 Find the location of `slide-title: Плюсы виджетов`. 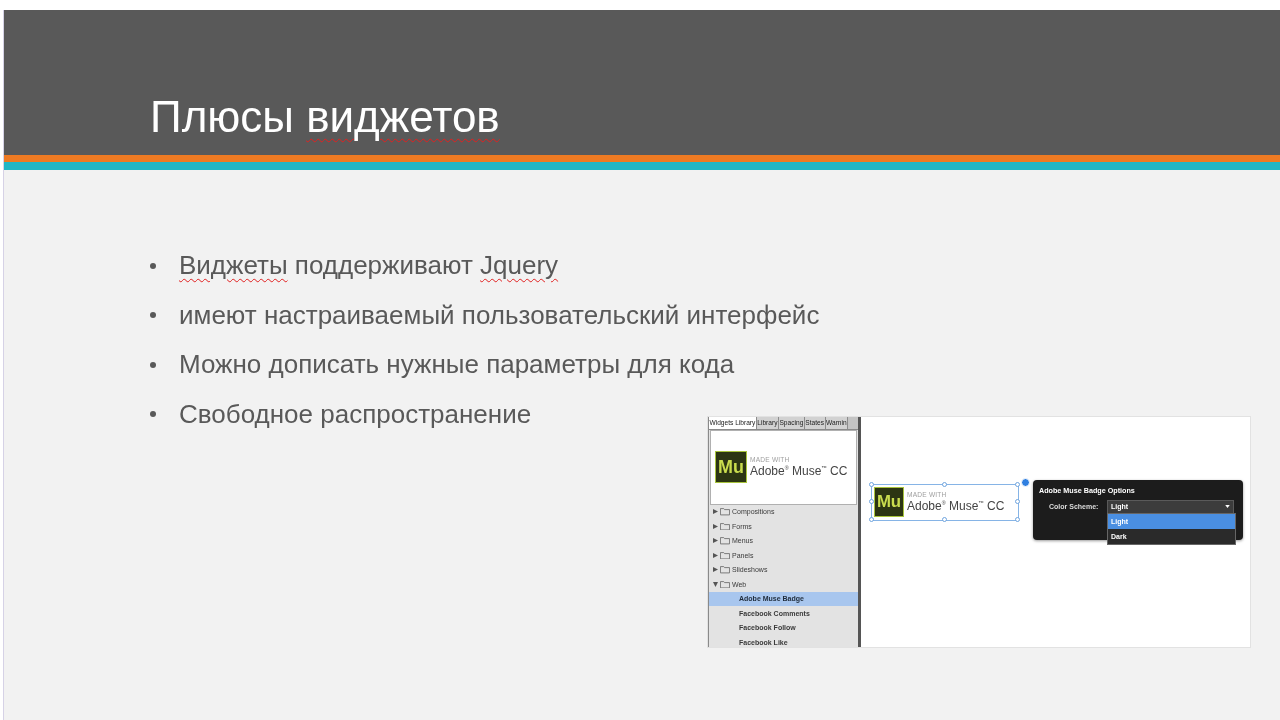

slide-title: Плюсы виджетов is located at coordinates (325, 117).